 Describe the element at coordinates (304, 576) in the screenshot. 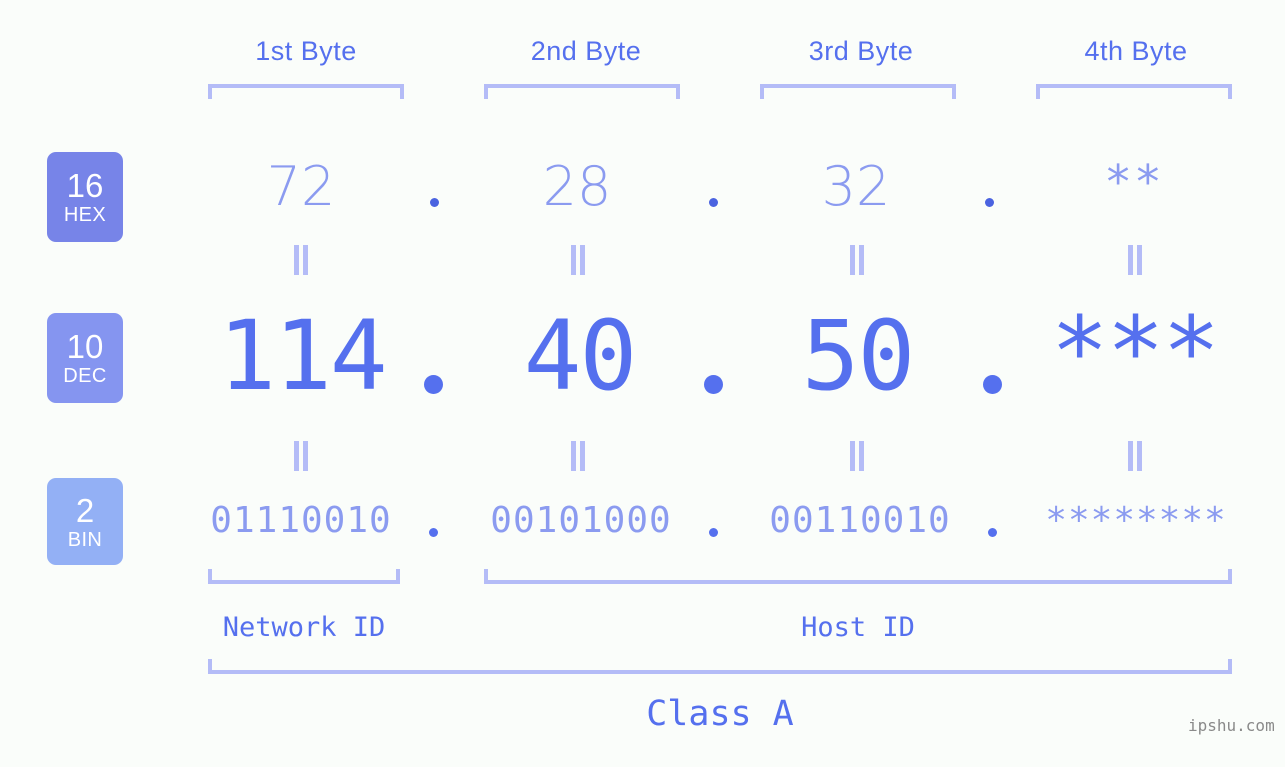

I see `network-id-bracket` at that location.